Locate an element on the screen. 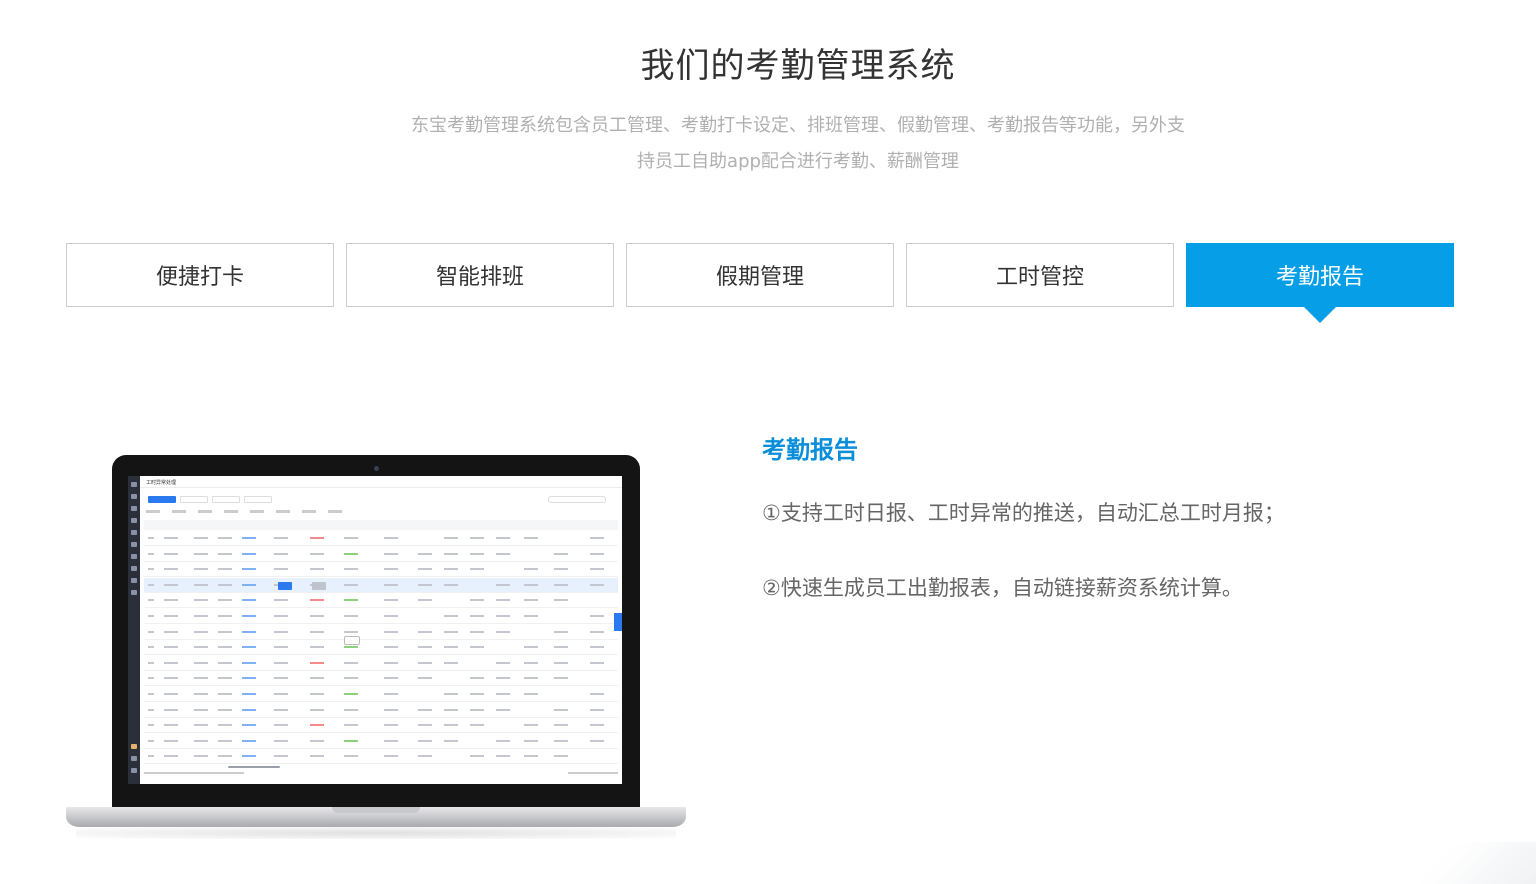 This screenshot has width=1536, height=884. app-sidebar is located at coordinates (134, 630).